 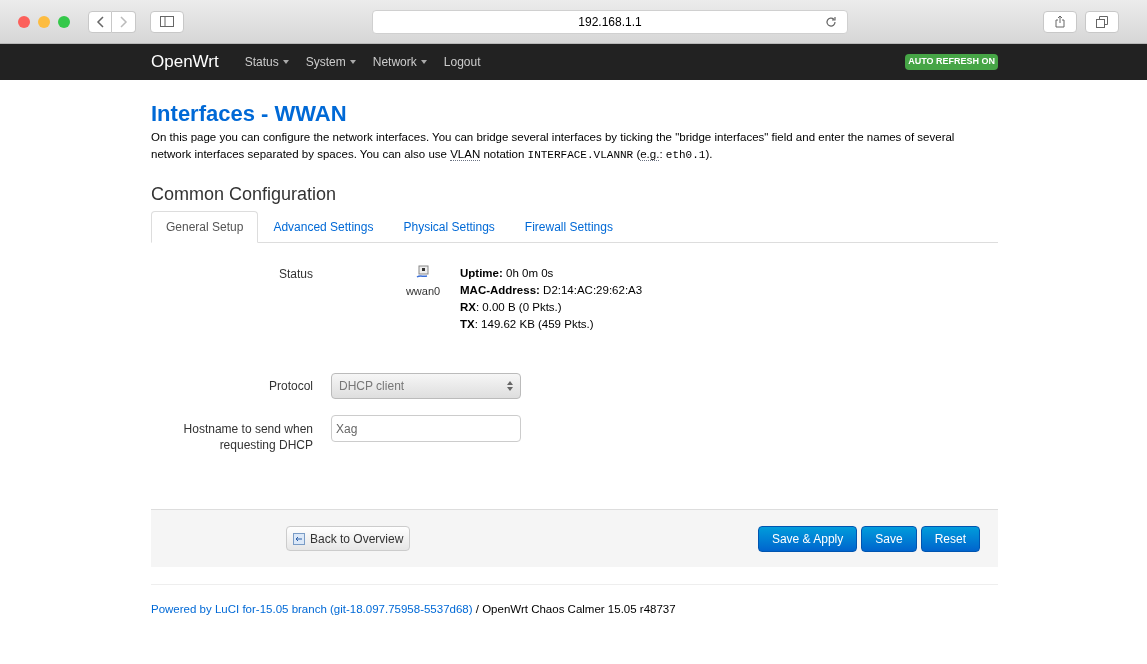 I want to click on status-line: MAC-Address: D2:14:AC:29:62:A3, so click(x=551, y=290).